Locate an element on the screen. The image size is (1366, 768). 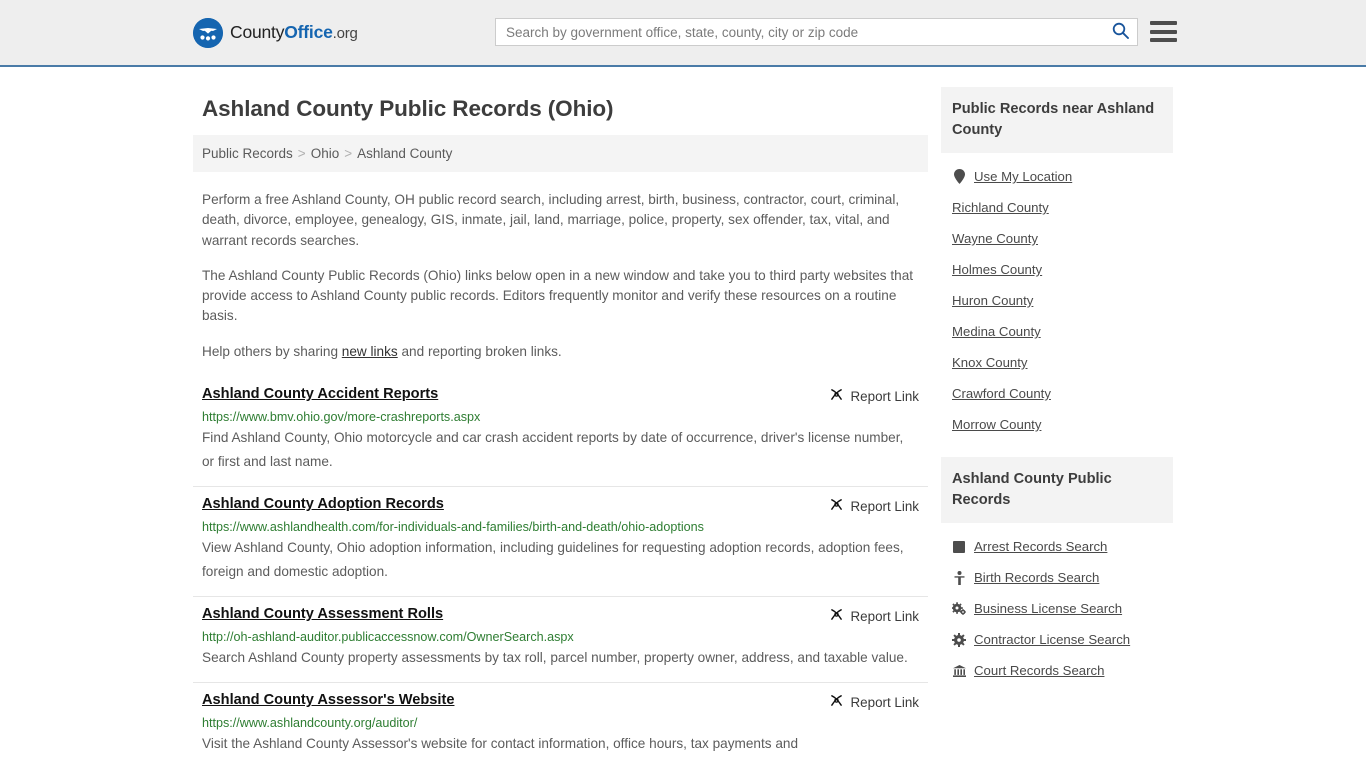
record-title-link: Ashland County Assessor's Website is located at coordinates (328, 700).